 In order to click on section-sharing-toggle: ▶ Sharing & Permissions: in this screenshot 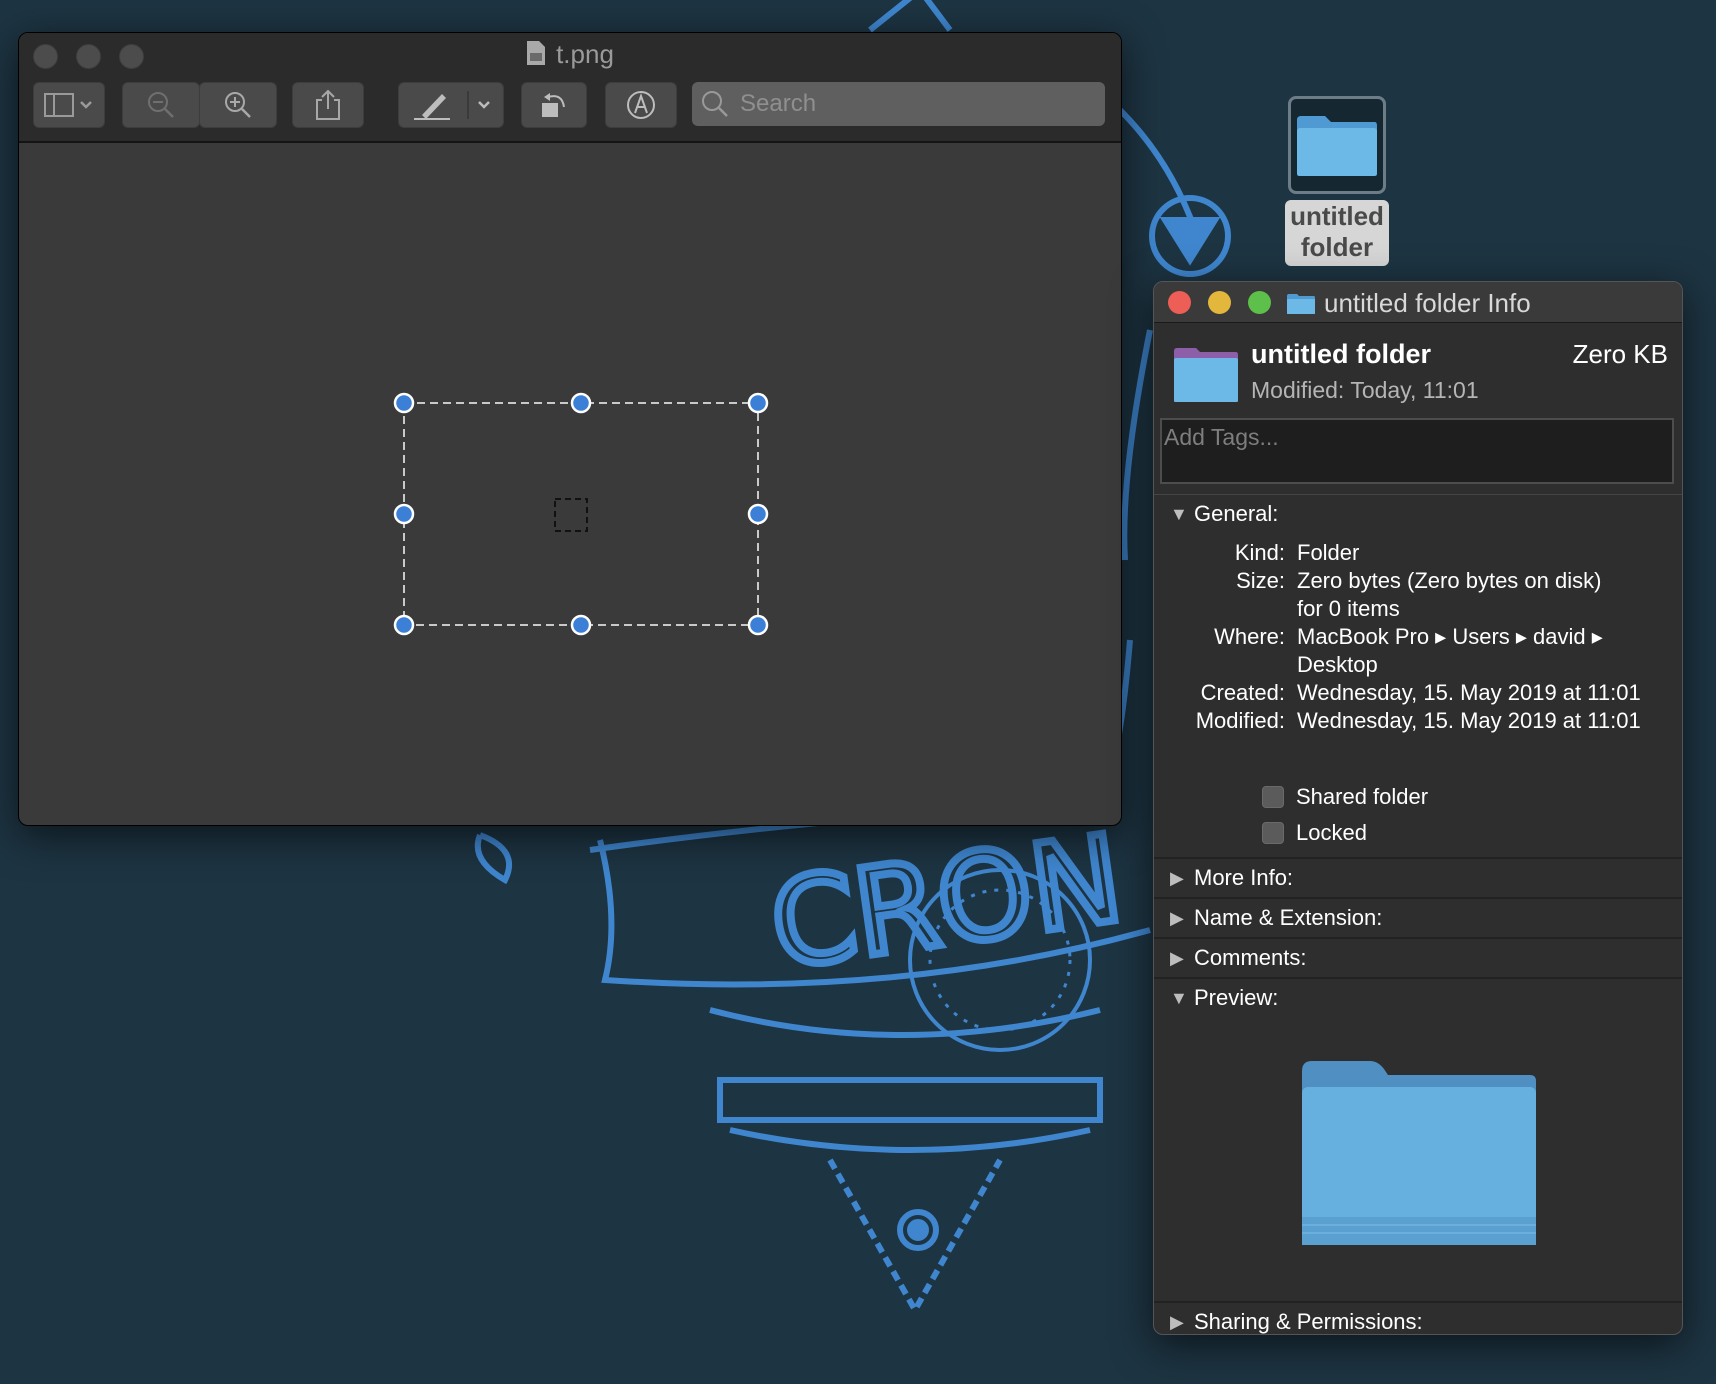, I will do `click(1418, 1318)`.